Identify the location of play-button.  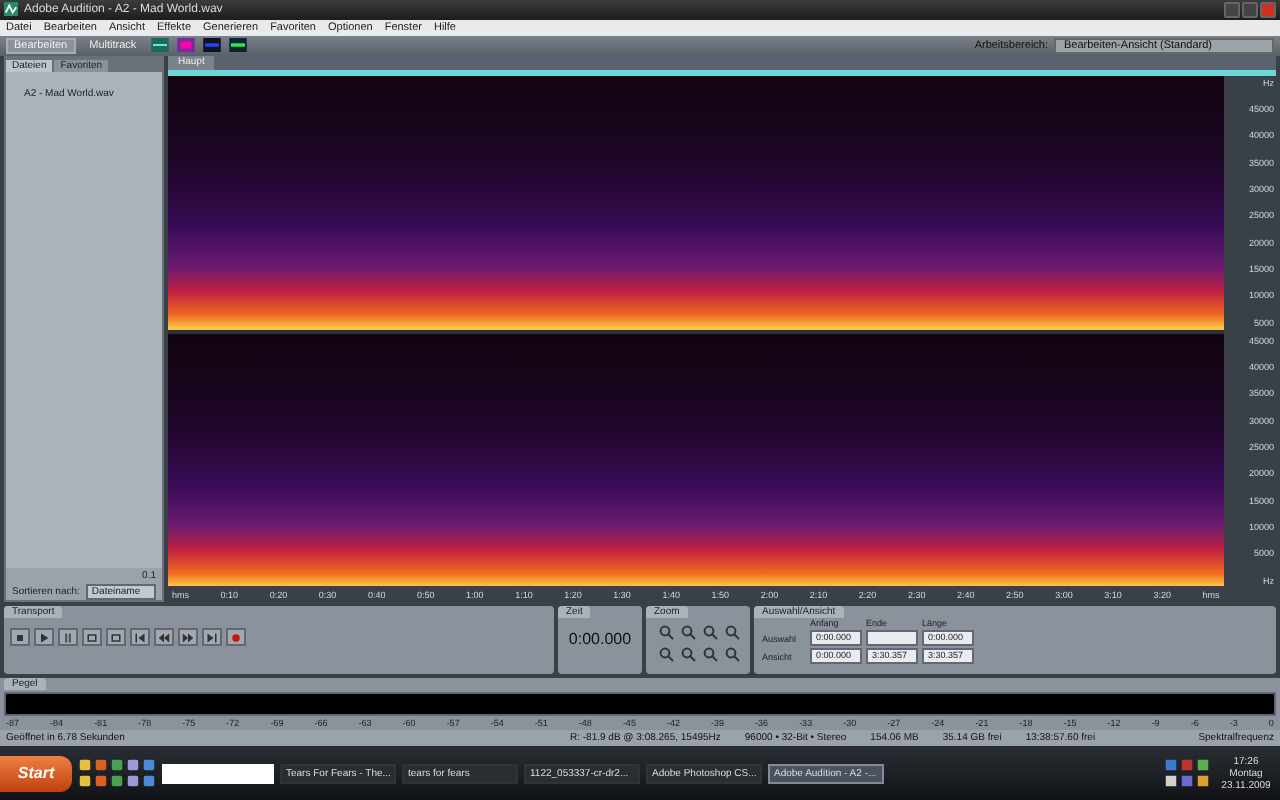
(44, 637).